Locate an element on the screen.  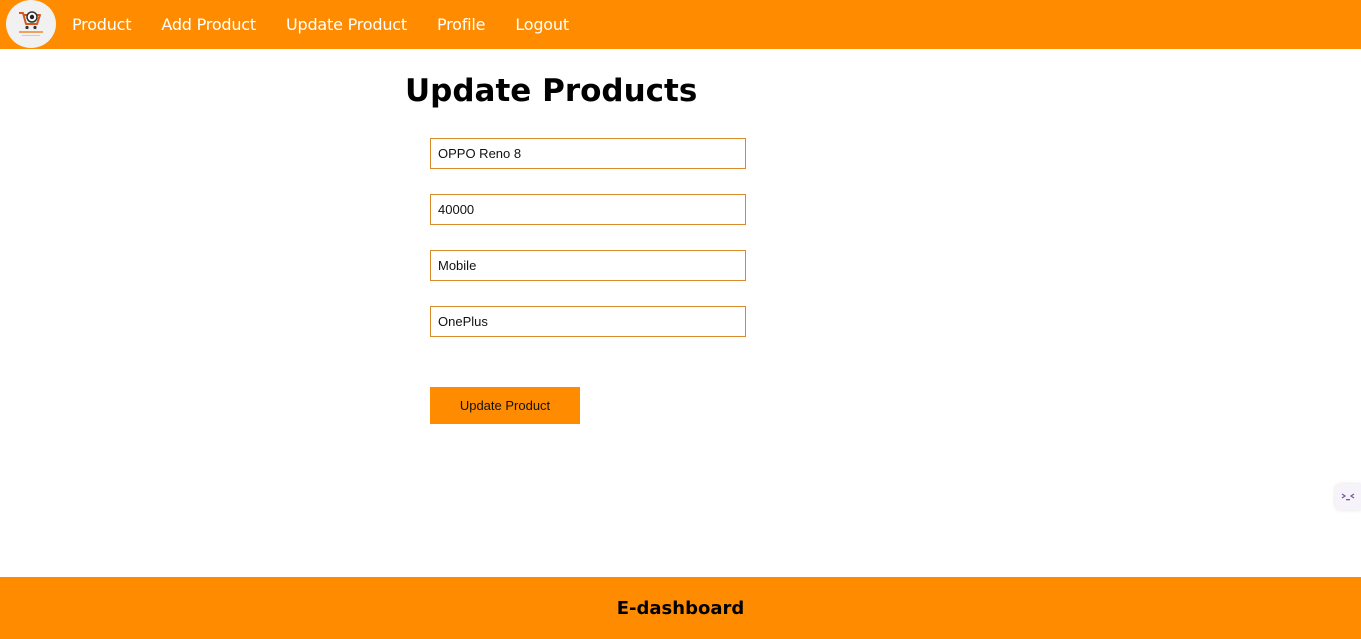
assistant-widget-icon is located at coordinates (1348, 497).